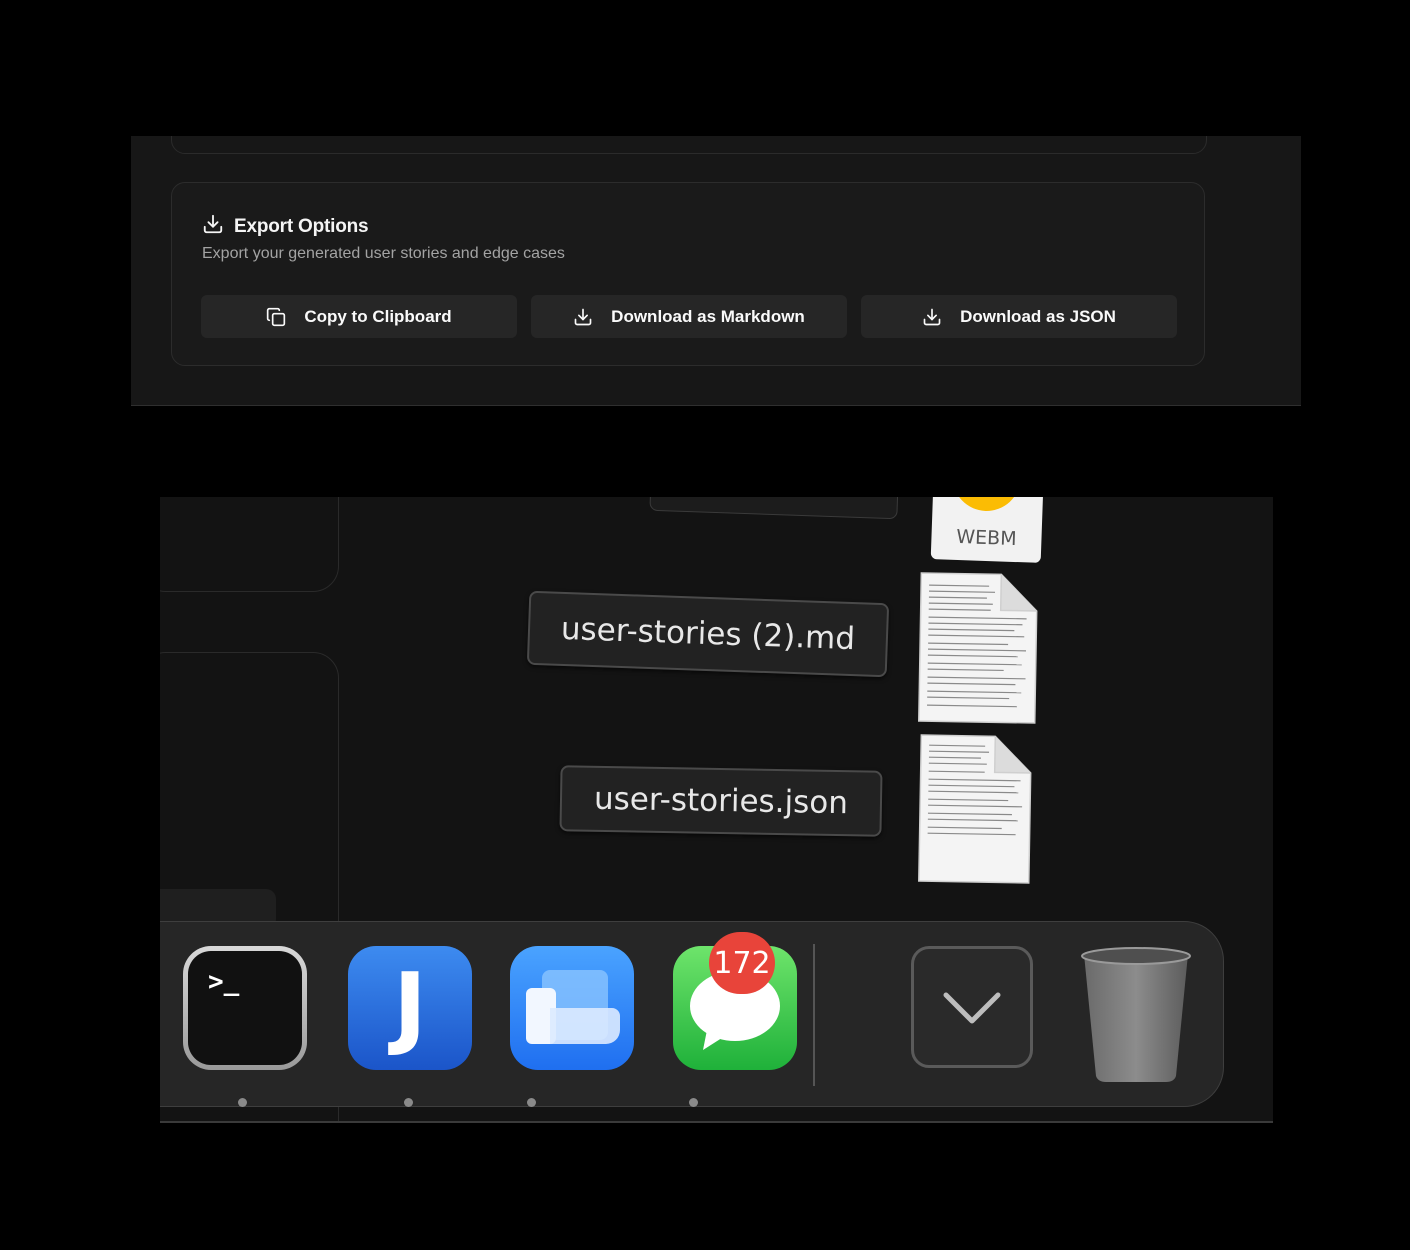 The image size is (1410, 1250). What do you see at coordinates (978, 650) in the screenshot?
I see `markdown-file-icon` at bounding box center [978, 650].